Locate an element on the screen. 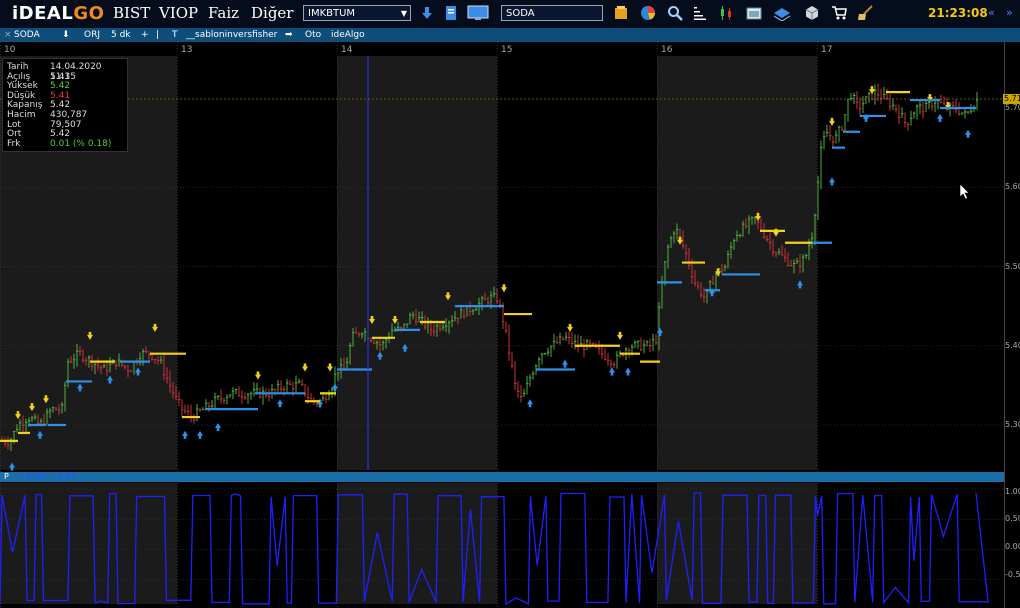 This screenshot has height=608, width=1020. app-logo: iDEALGO is located at coordinates (58, 13).